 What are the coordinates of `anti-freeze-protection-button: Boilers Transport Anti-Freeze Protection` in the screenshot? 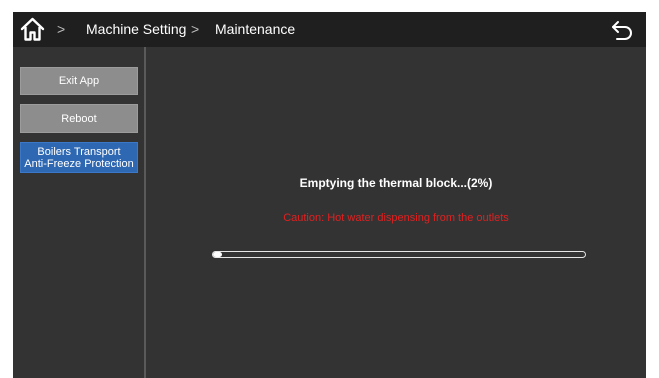 It's located at (79, 157).